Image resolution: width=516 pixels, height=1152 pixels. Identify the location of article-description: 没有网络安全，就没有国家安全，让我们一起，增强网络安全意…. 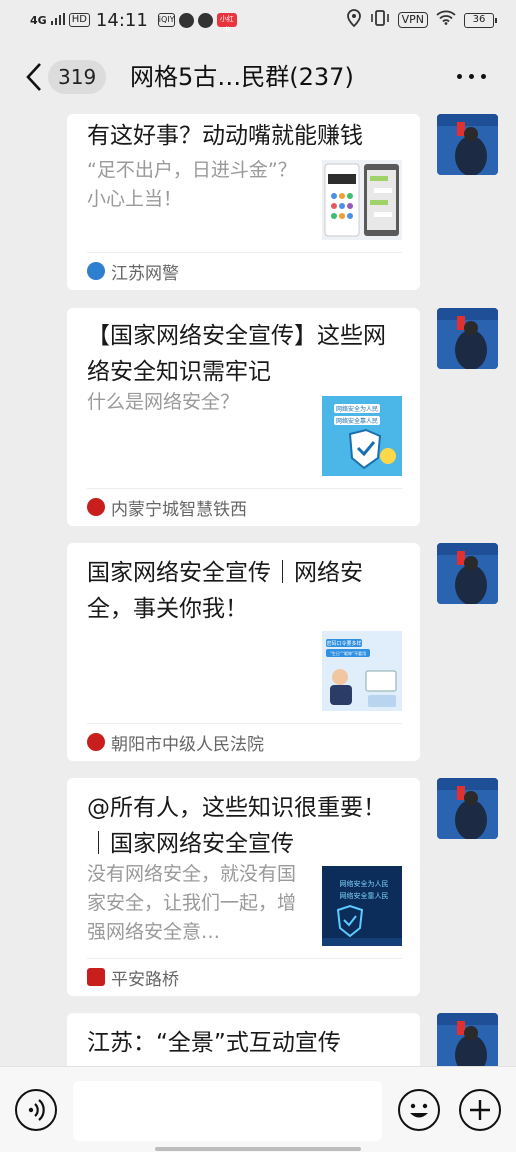
(192, 903).